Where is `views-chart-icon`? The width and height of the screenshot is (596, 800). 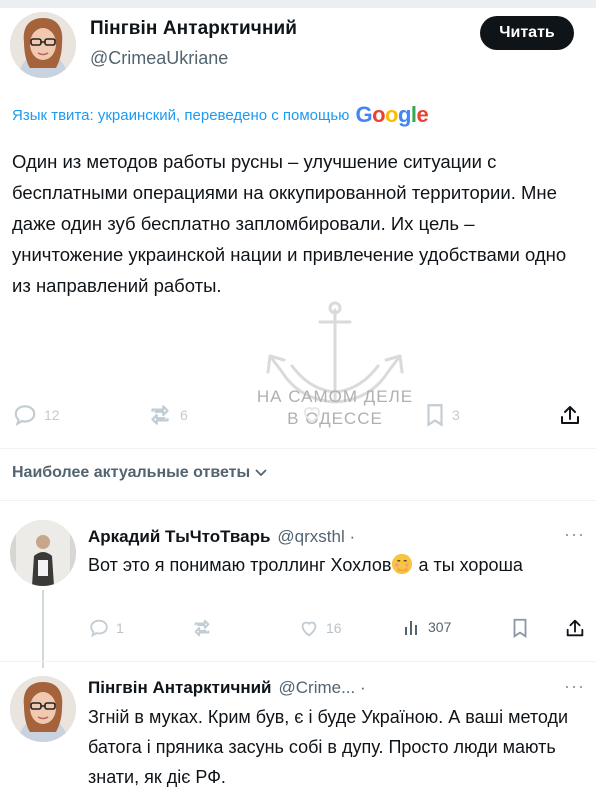
views-chart-icon is located at coordinates (411, 628).